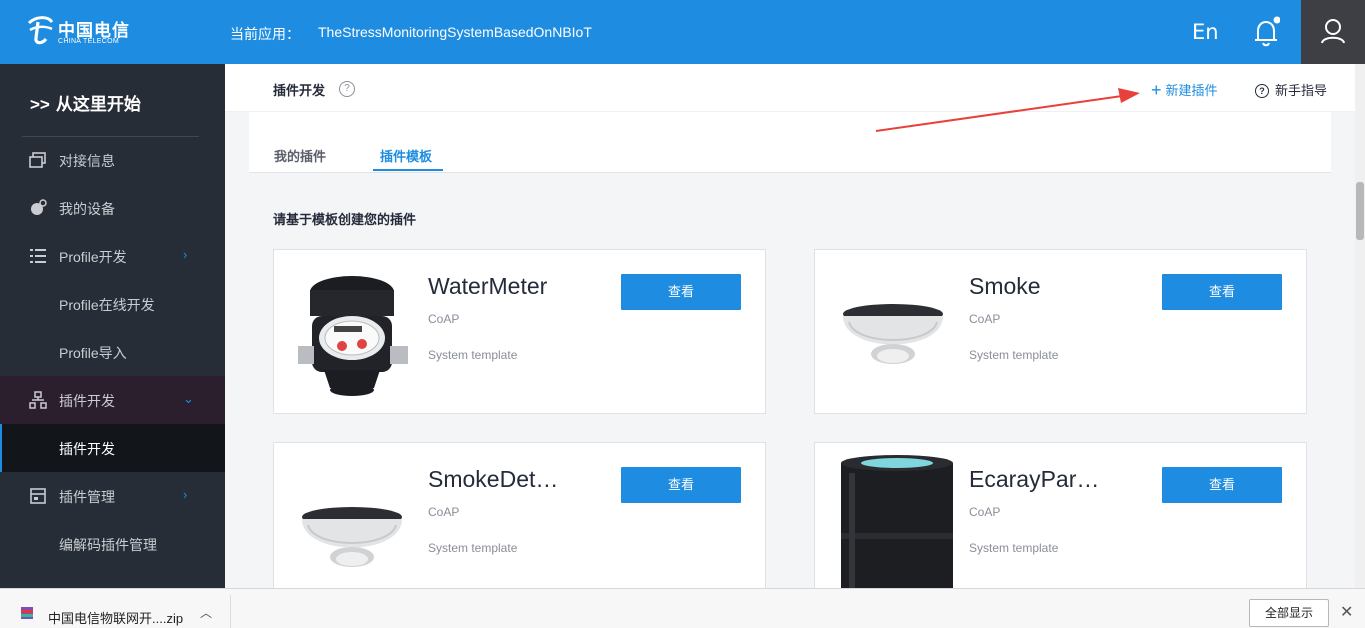 The image size is (1365, 628). What do you see at coordinates (1262, 91) in the screenshot?
I see `question-icon: ?` at bounding box center [1262, 91].